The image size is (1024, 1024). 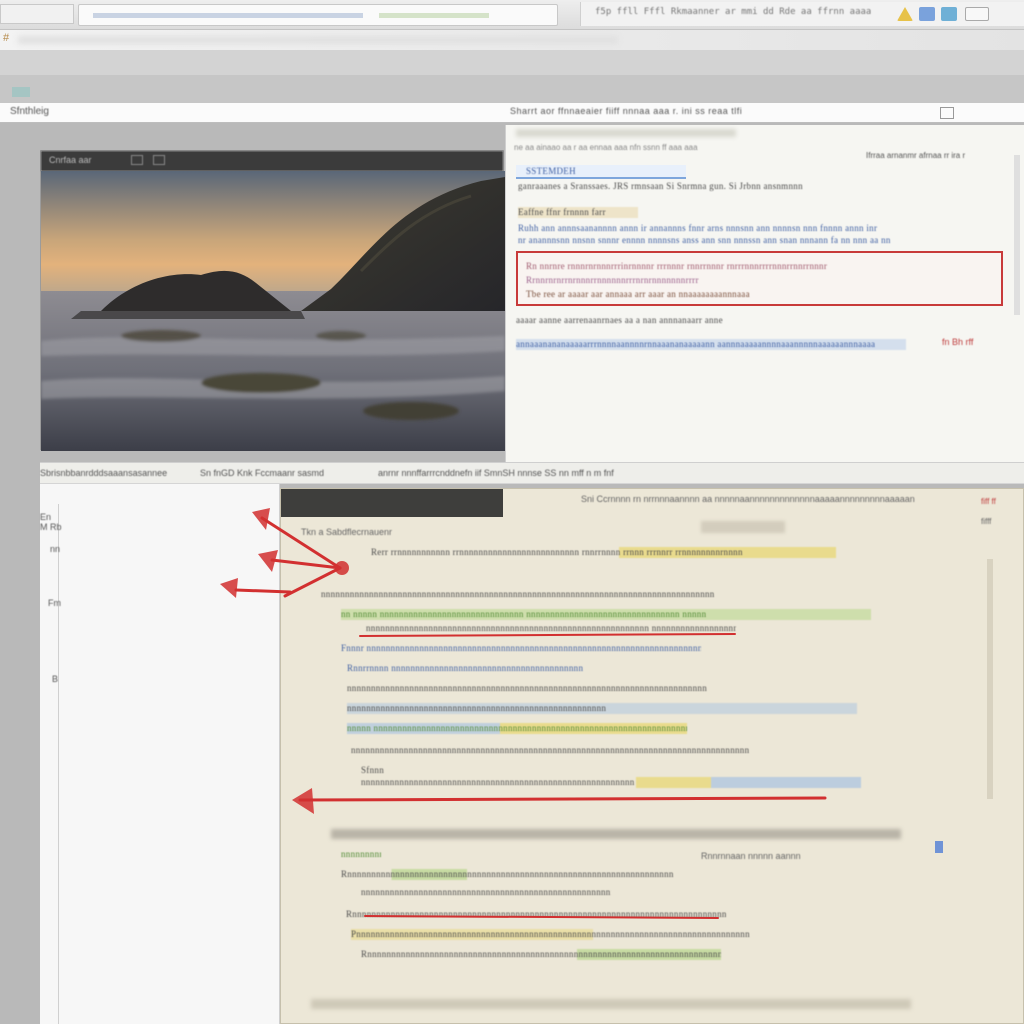 What do you see at coordinates (55, 549) in the screenshot?
I see `left-pane-label: nn` at bounding box center [55, 549].